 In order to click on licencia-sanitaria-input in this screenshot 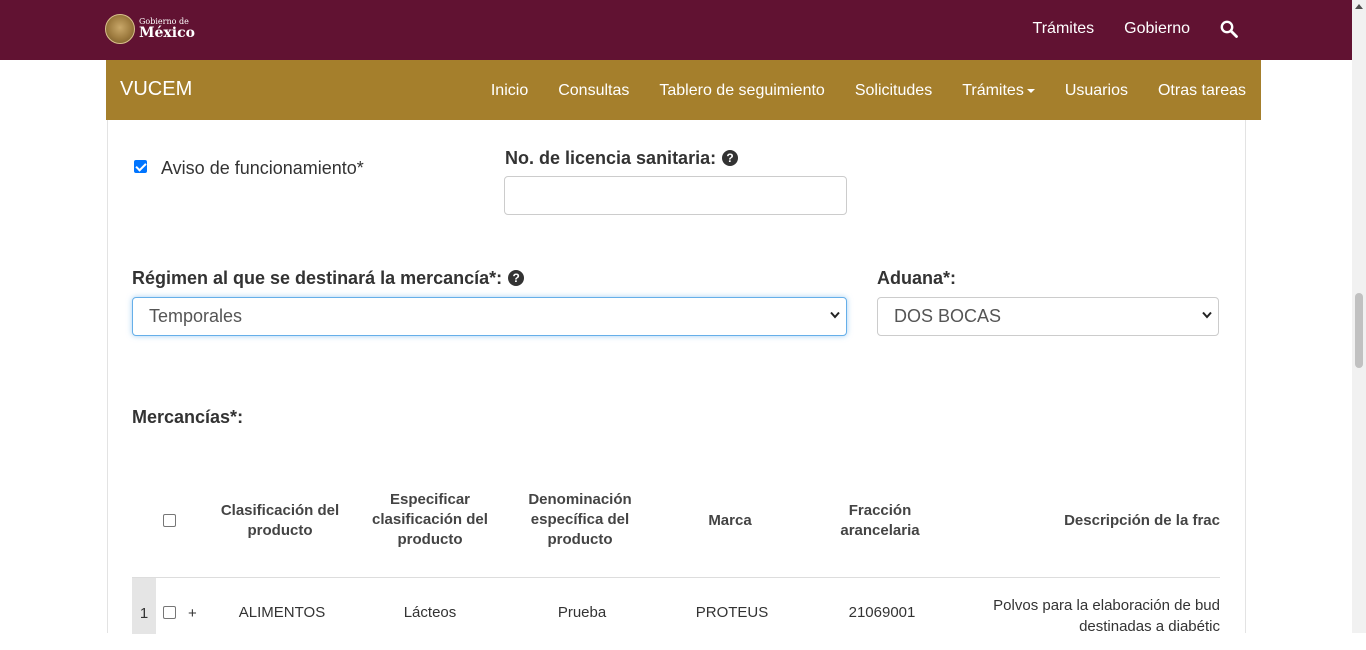, I will do `click(675, 195)`.